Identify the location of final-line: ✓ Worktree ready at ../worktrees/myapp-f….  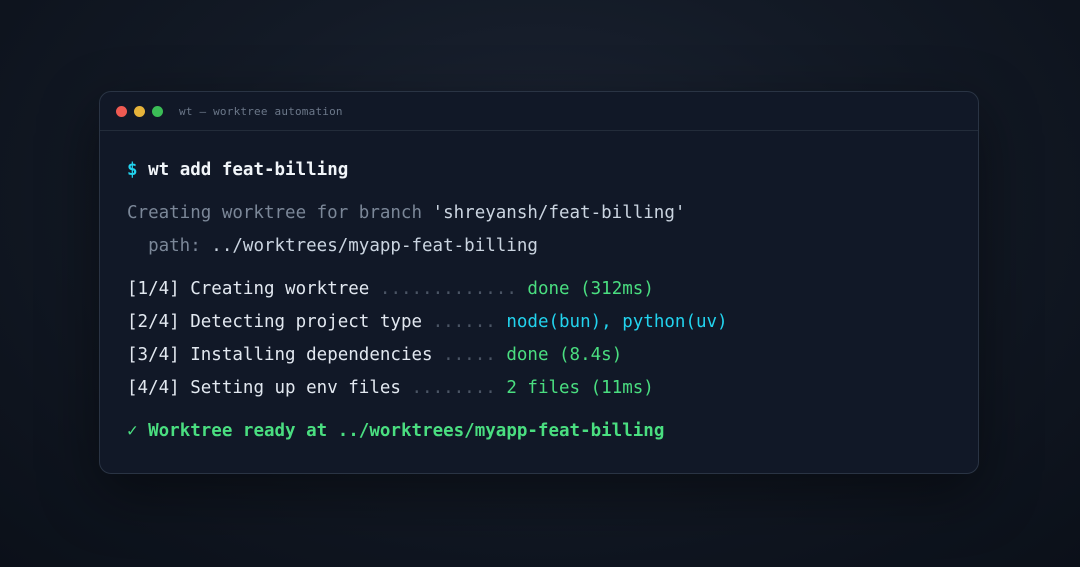
(395, 431).